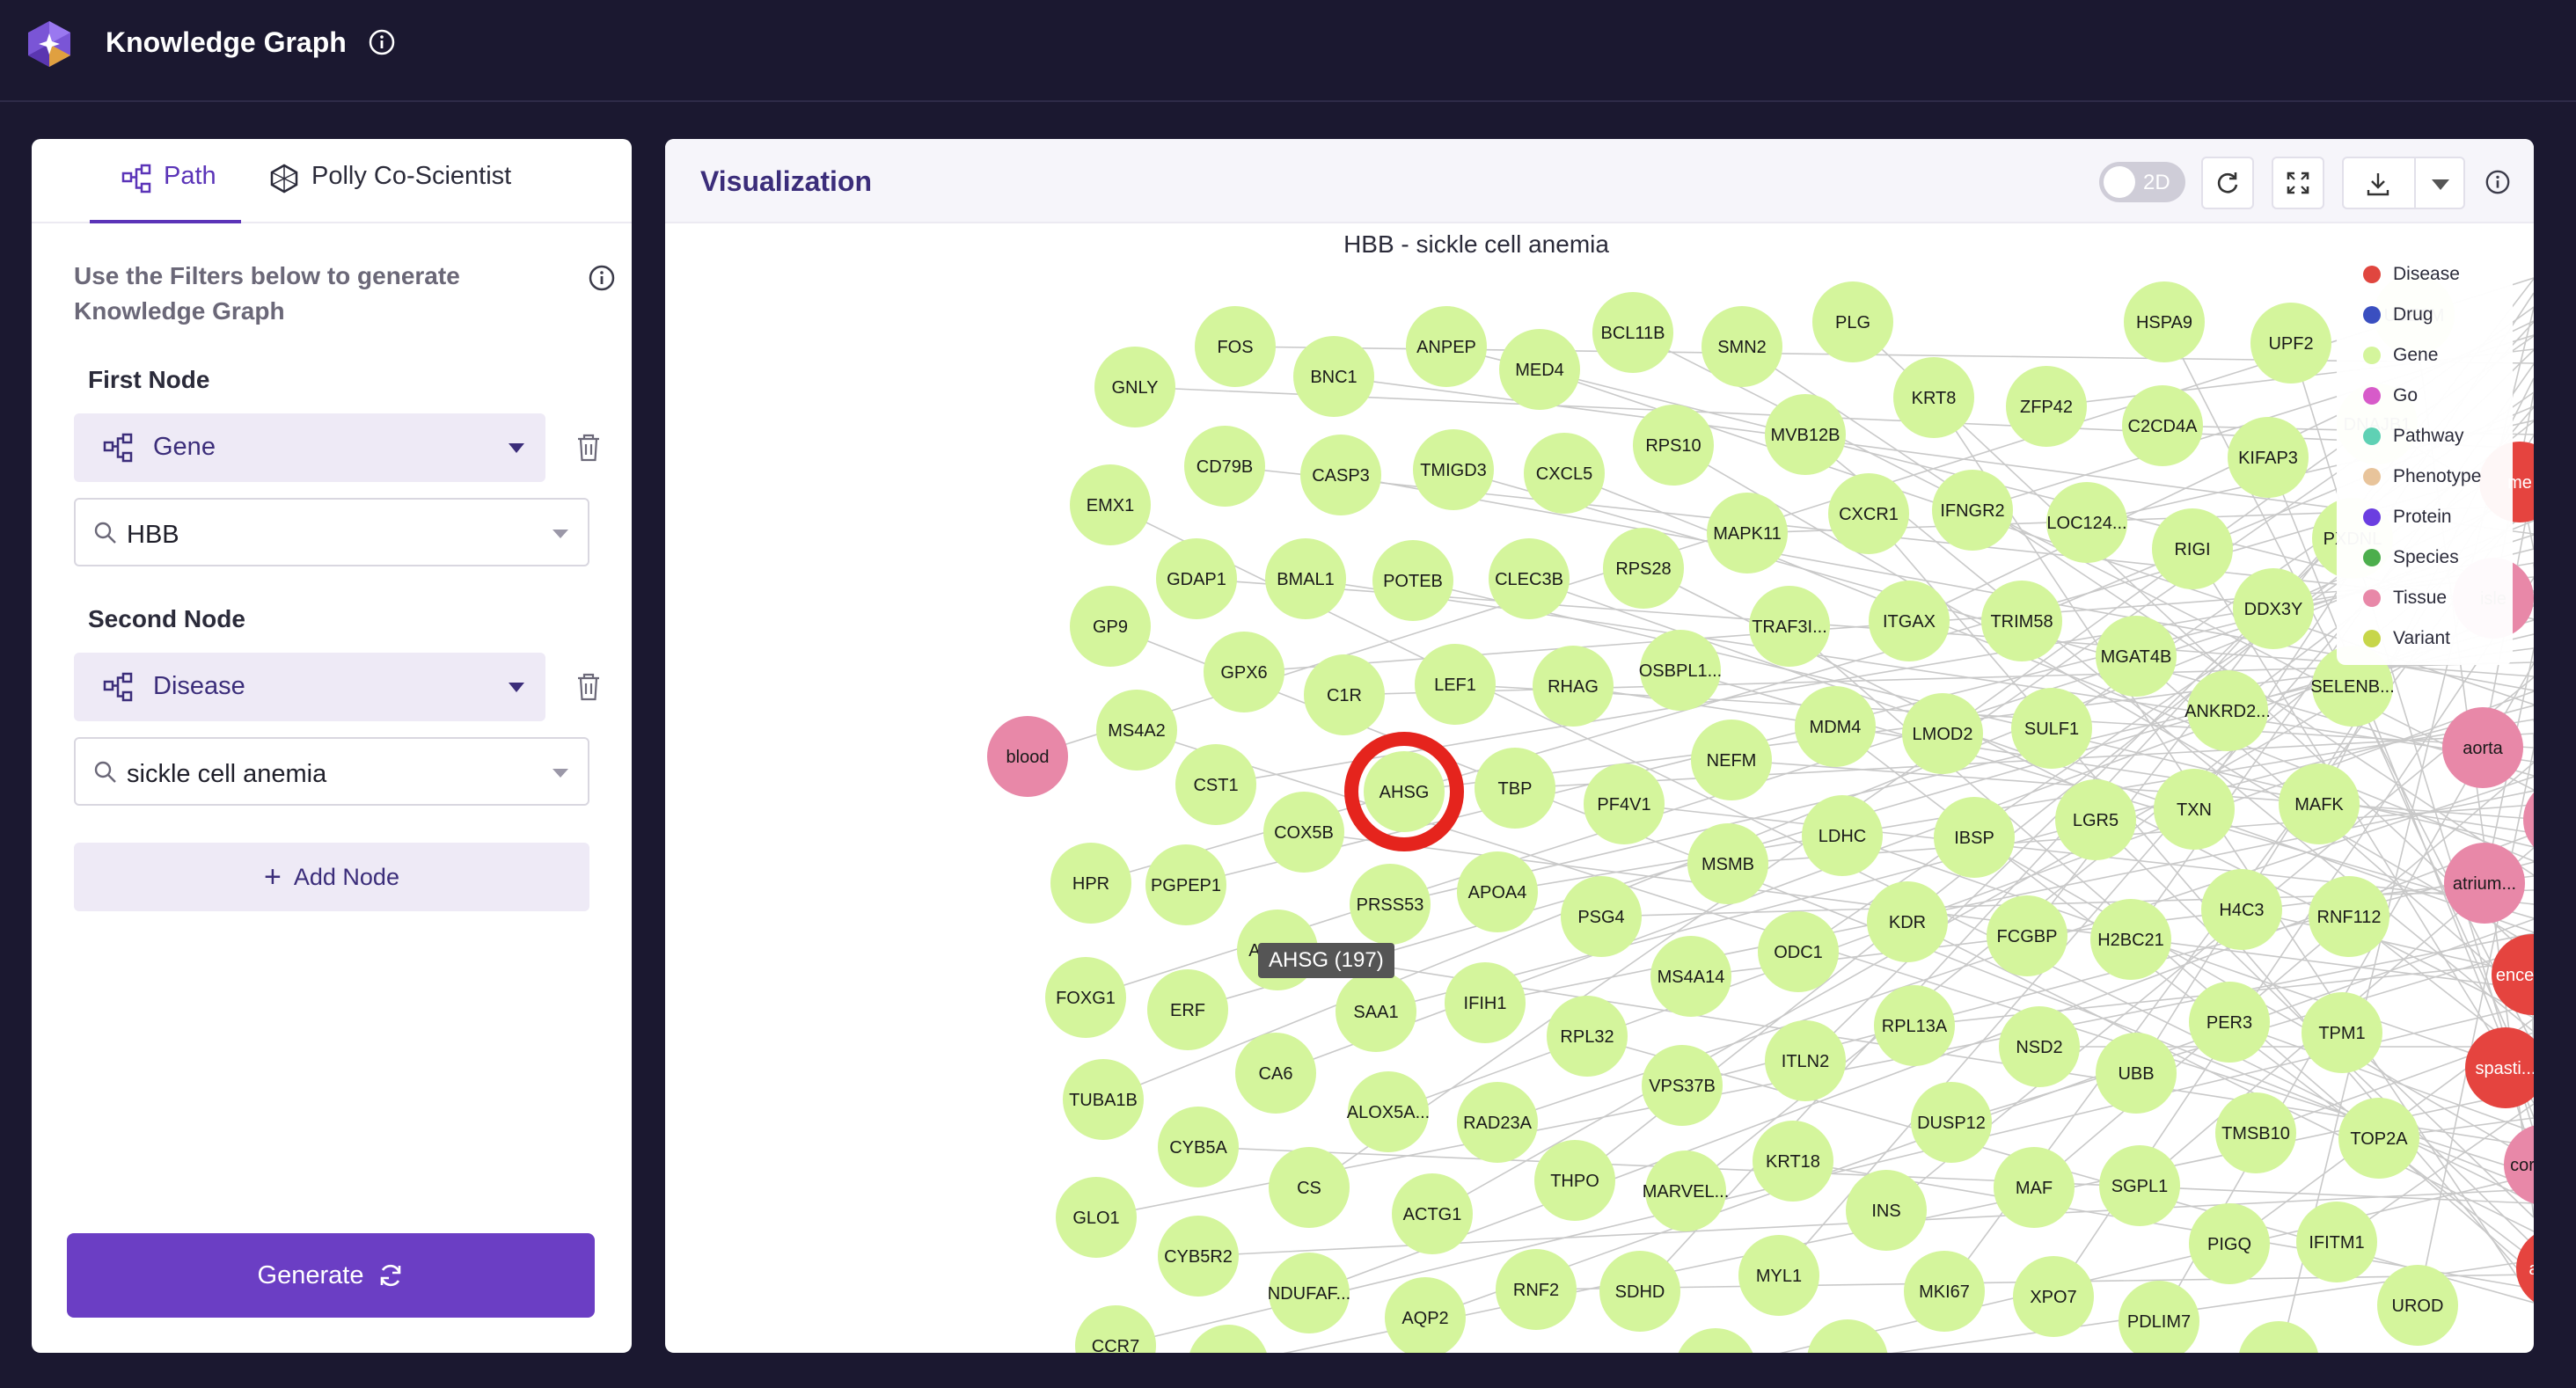 Image resolution: width=2576 pixels, height=1388 pixels. I want to click on graph-node-tmsb10: TMSB10, so click(2255, 1133).